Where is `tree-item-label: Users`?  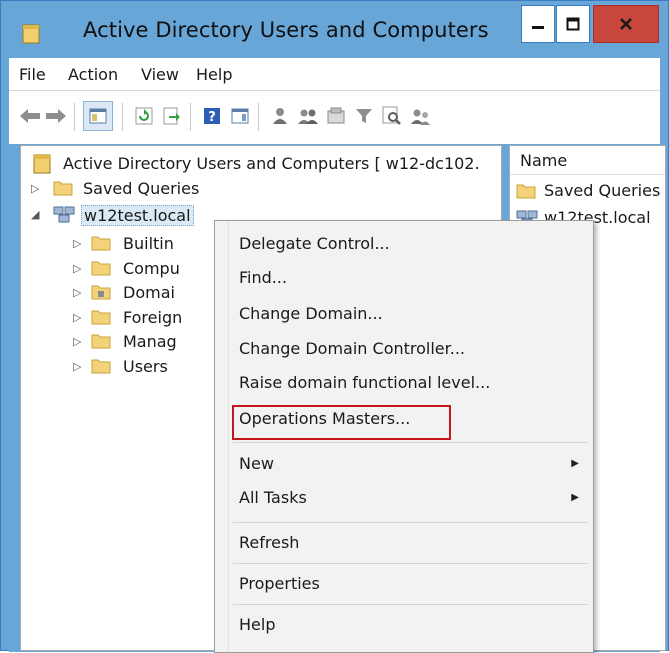 tree-item-label: Users is located at coordinates (145, 366).